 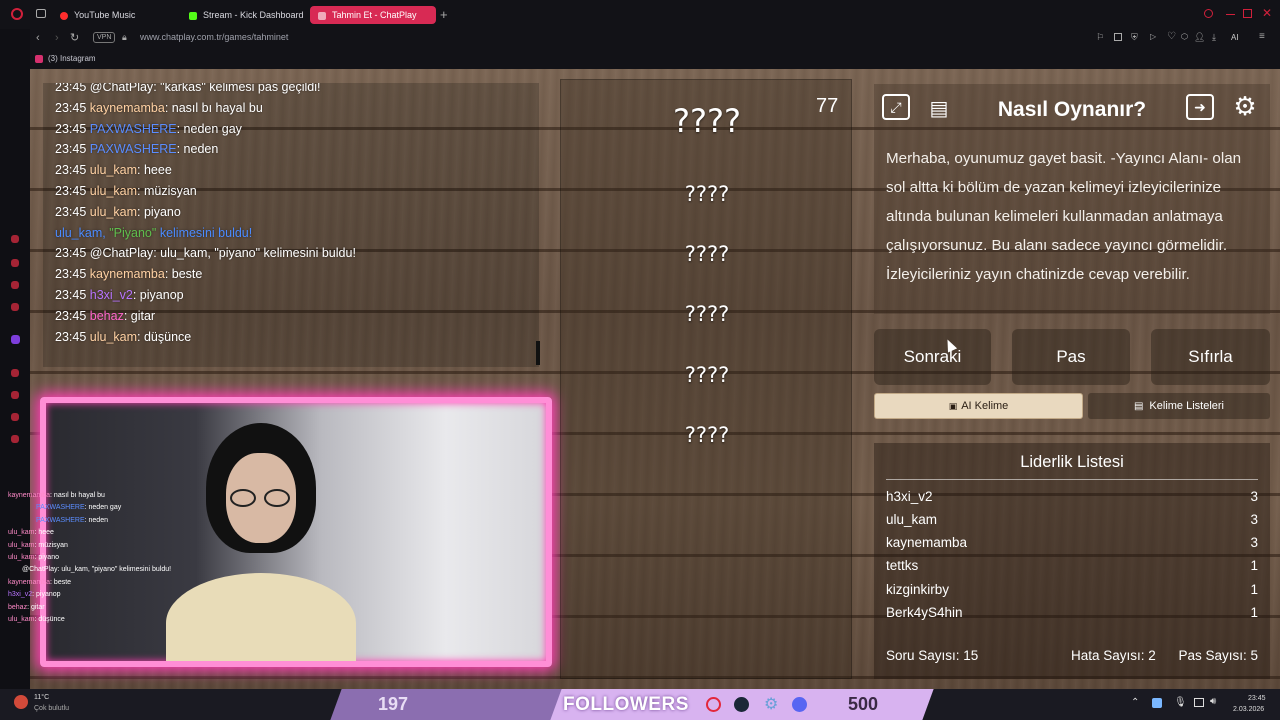 I want to click on reload-icon: ↻, so click(x=74, y=37).